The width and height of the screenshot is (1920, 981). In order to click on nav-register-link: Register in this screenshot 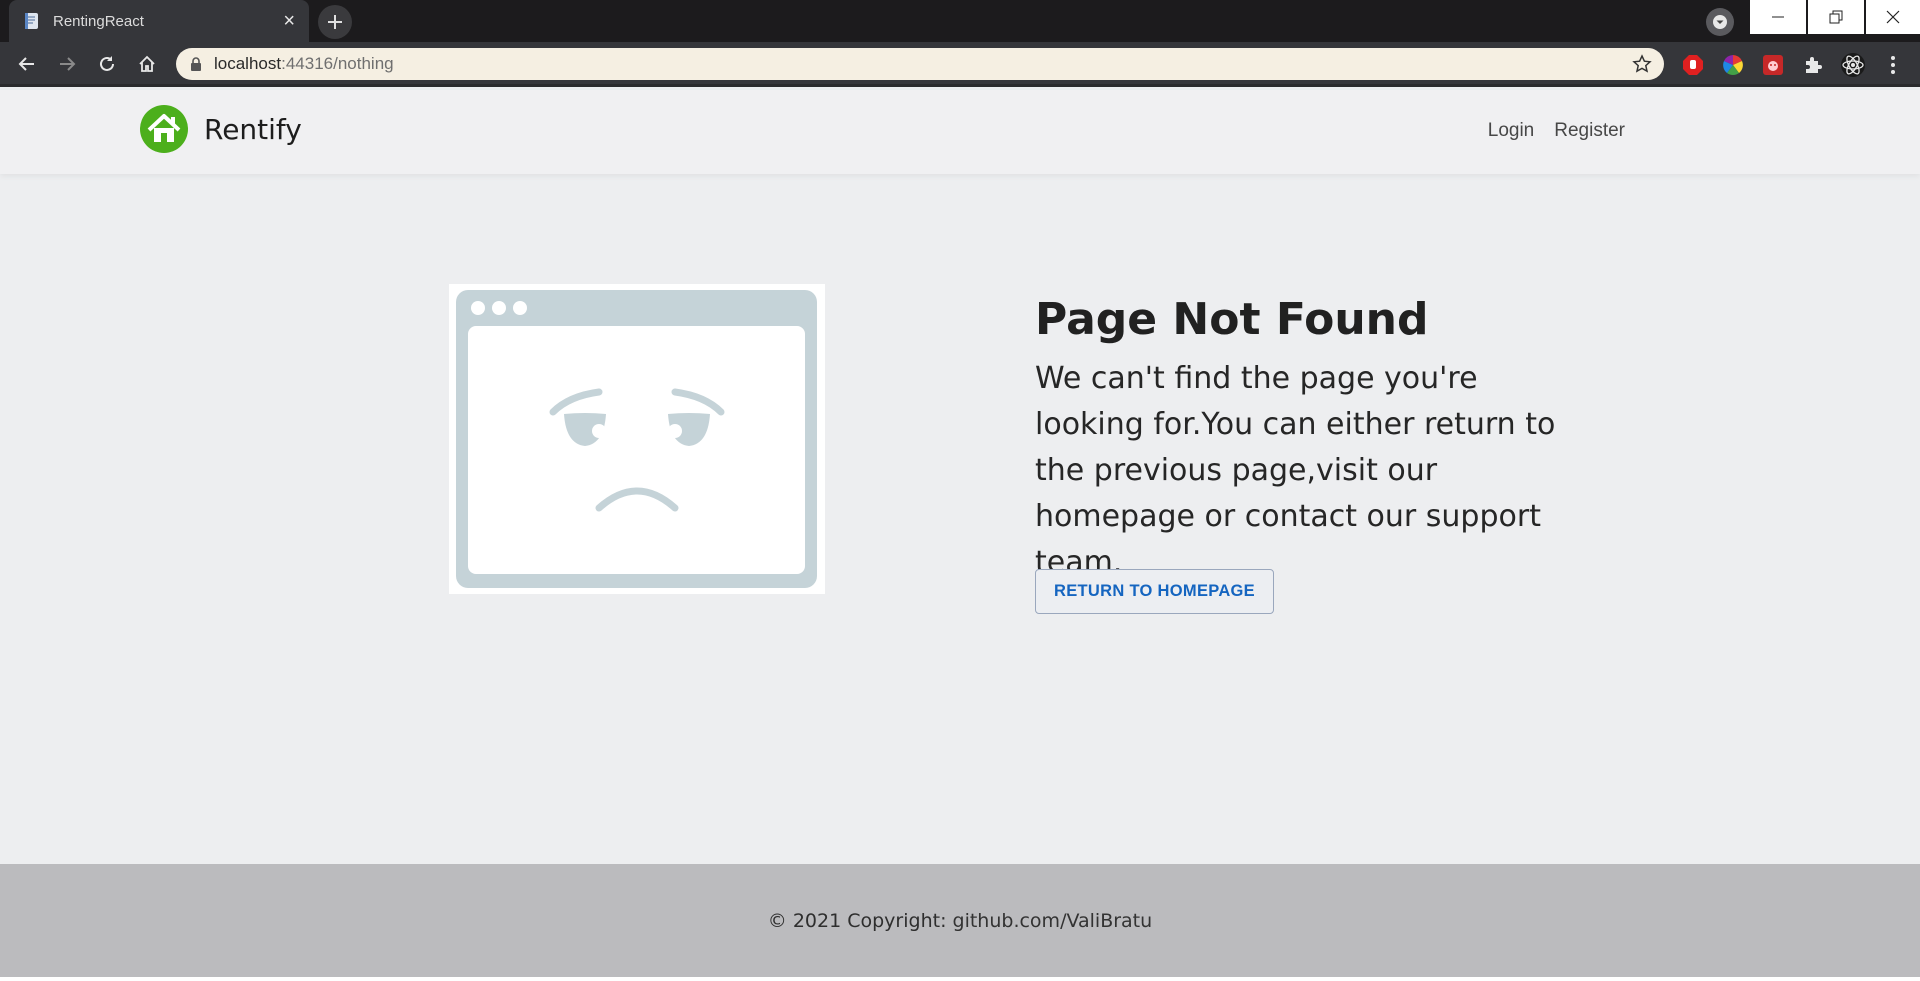, I will do `click(1589, 131)`.